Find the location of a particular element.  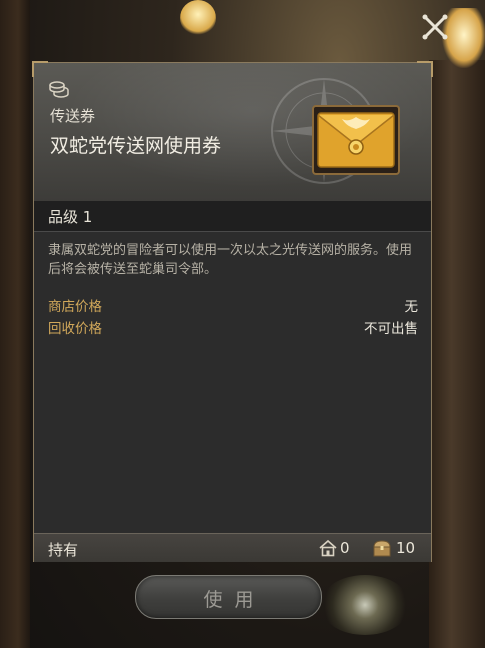

item-name: 双蛇党传送网使用券 is located at coordinates (136, 146).